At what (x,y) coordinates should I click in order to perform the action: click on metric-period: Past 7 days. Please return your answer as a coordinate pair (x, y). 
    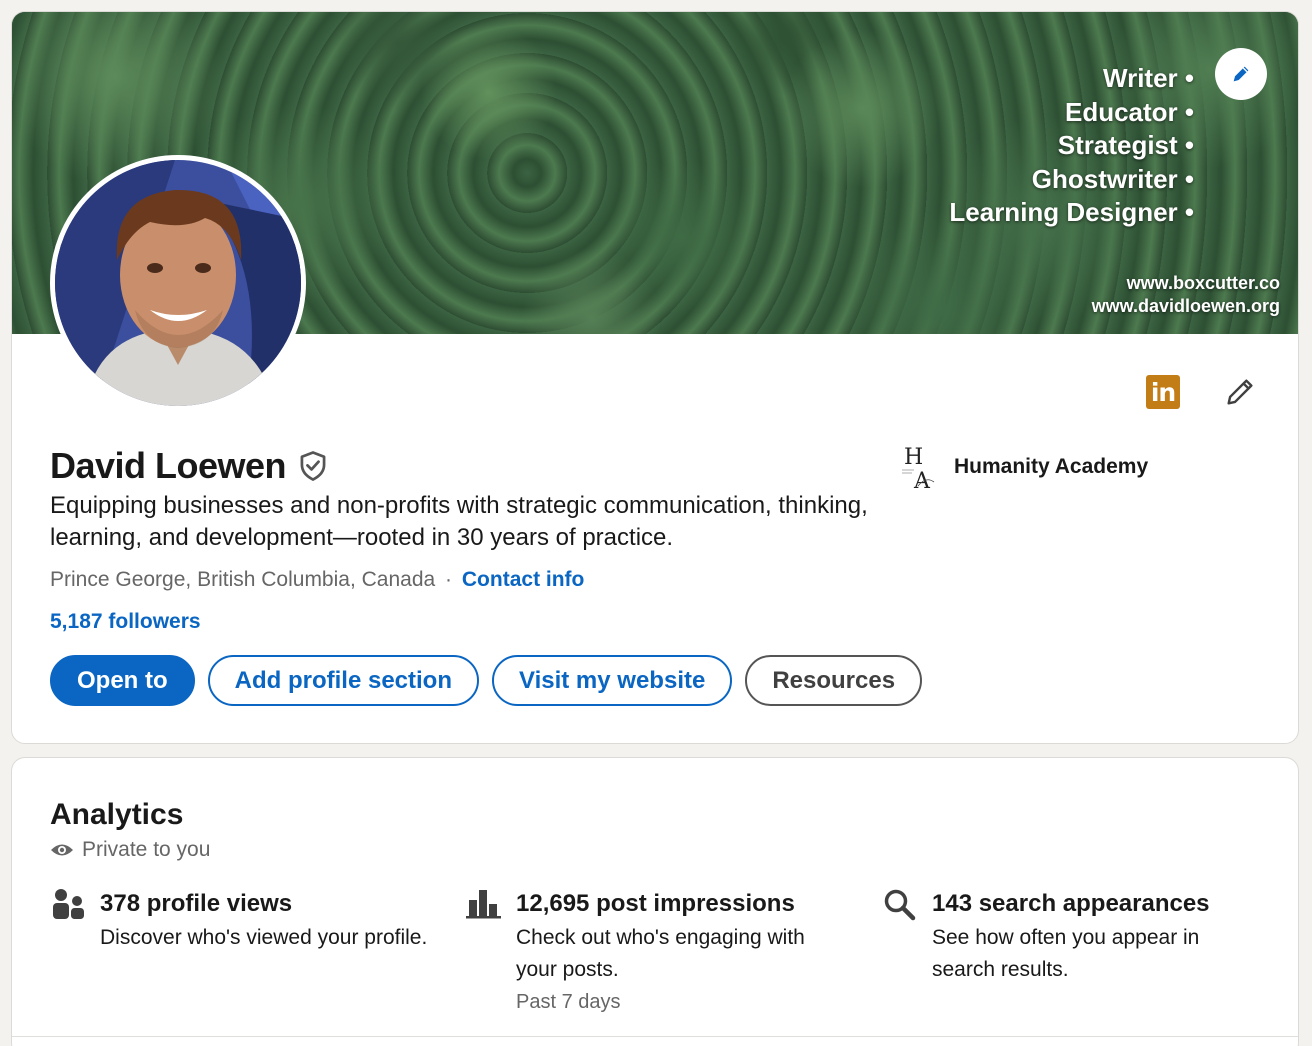
    Looking at the image, I should click on (568, 1002).